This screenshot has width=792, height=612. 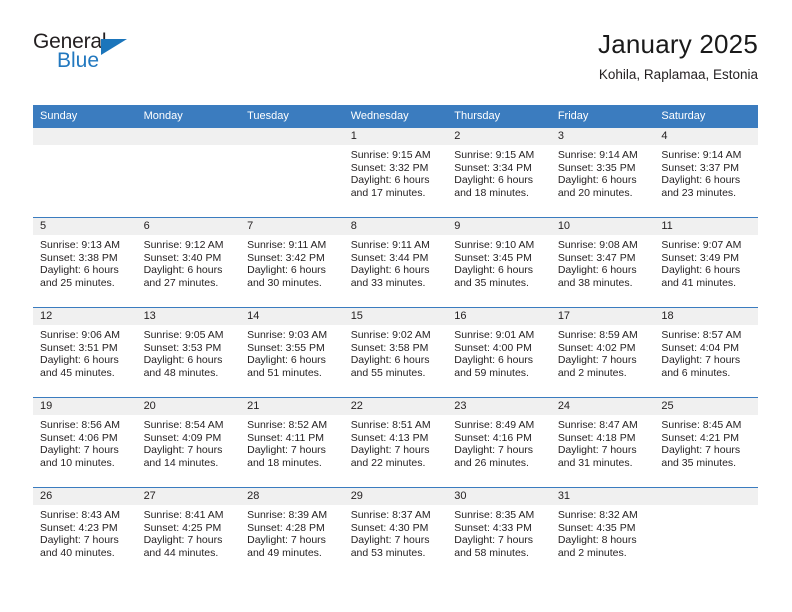 What do you see at coordinates (493, 257) in the screenshot?
I see `sunset-text: Sunset: 3:45 PM` at bounding box center [493, 257].